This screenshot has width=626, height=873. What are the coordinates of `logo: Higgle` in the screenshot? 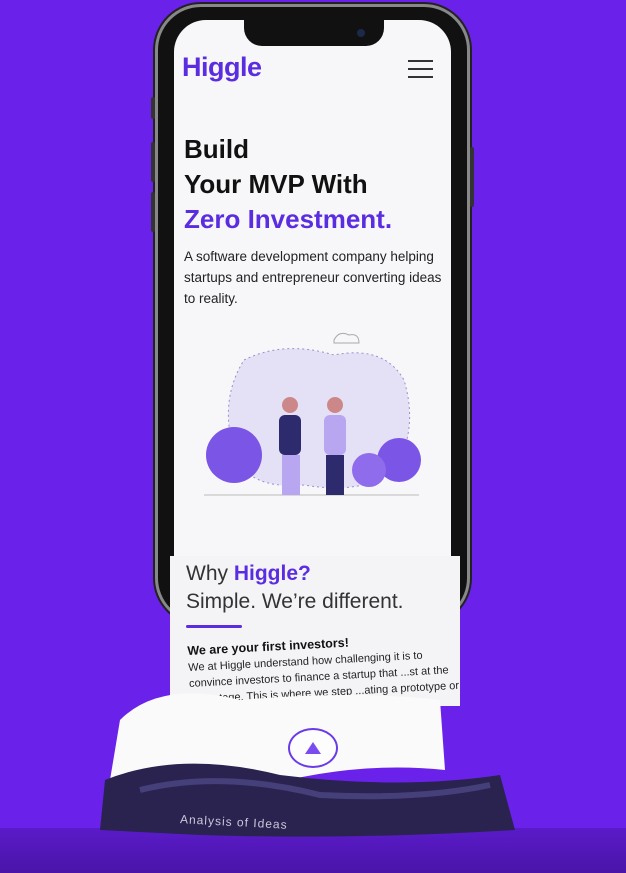 It's located at (222, 67).